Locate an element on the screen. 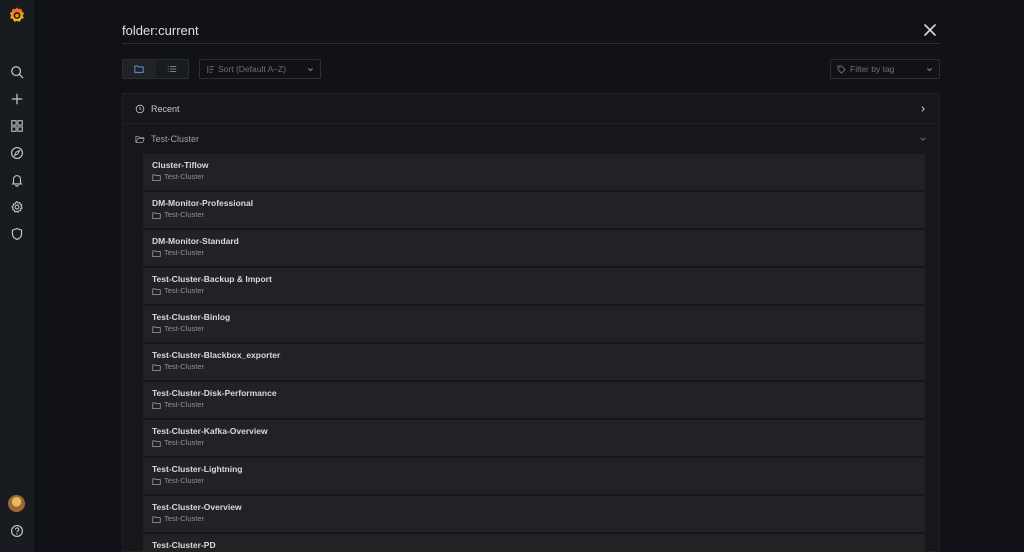 The height and width of the screenshot is (552, 1024). folder-view-button is located at coordinates (139, 69).